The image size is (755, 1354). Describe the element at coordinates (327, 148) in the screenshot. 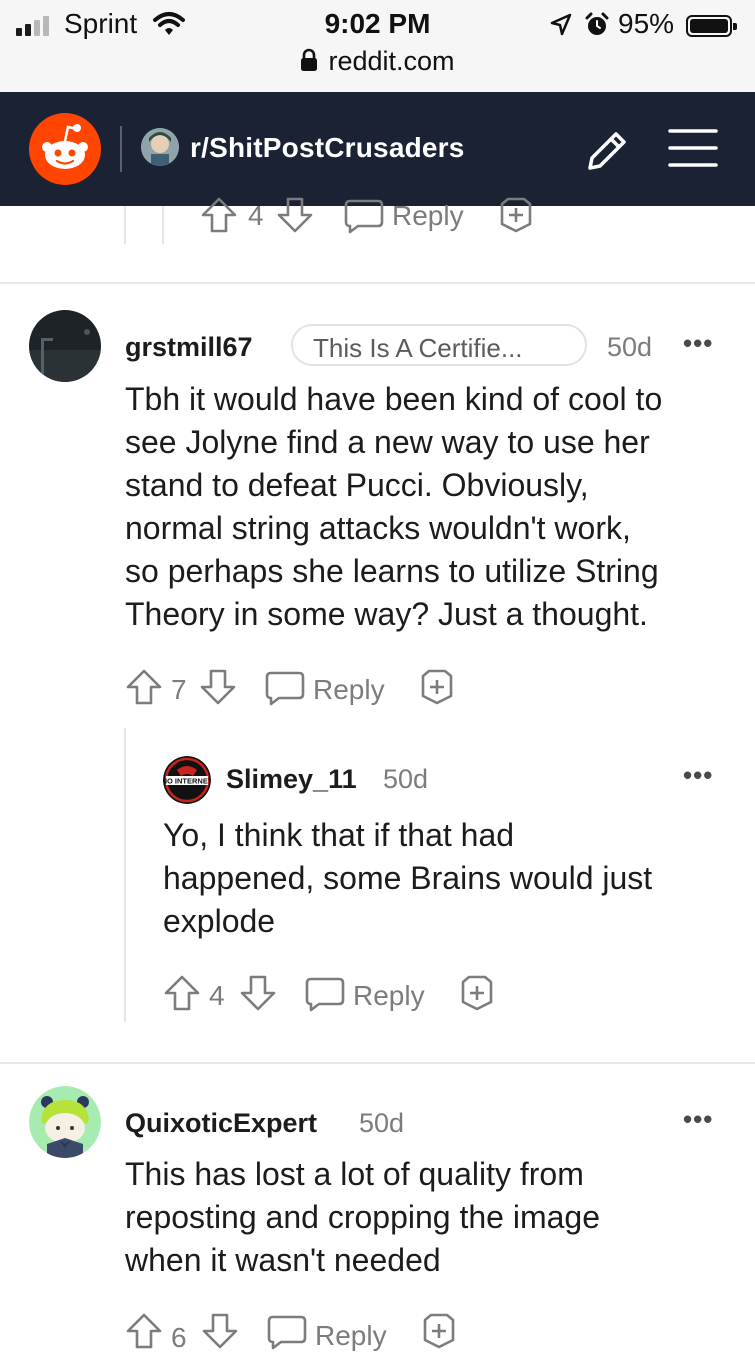

I see `subreddit-name: r/ShitPostCrusaders` at that location.